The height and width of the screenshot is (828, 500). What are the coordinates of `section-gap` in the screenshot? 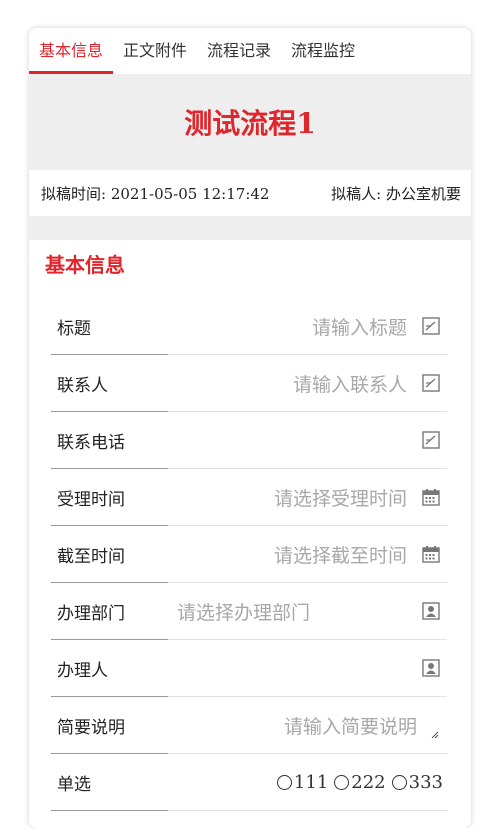 It's located at (250, 228).